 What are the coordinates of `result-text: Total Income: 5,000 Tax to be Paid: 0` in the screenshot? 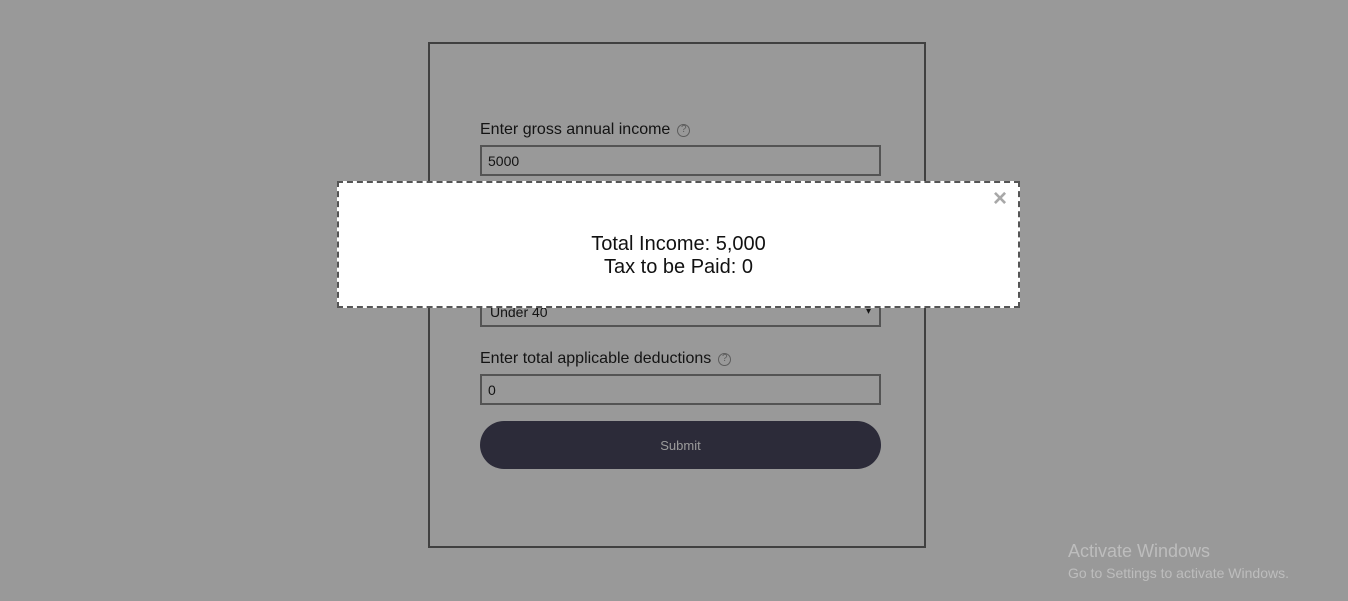 It's located at (678, 256).